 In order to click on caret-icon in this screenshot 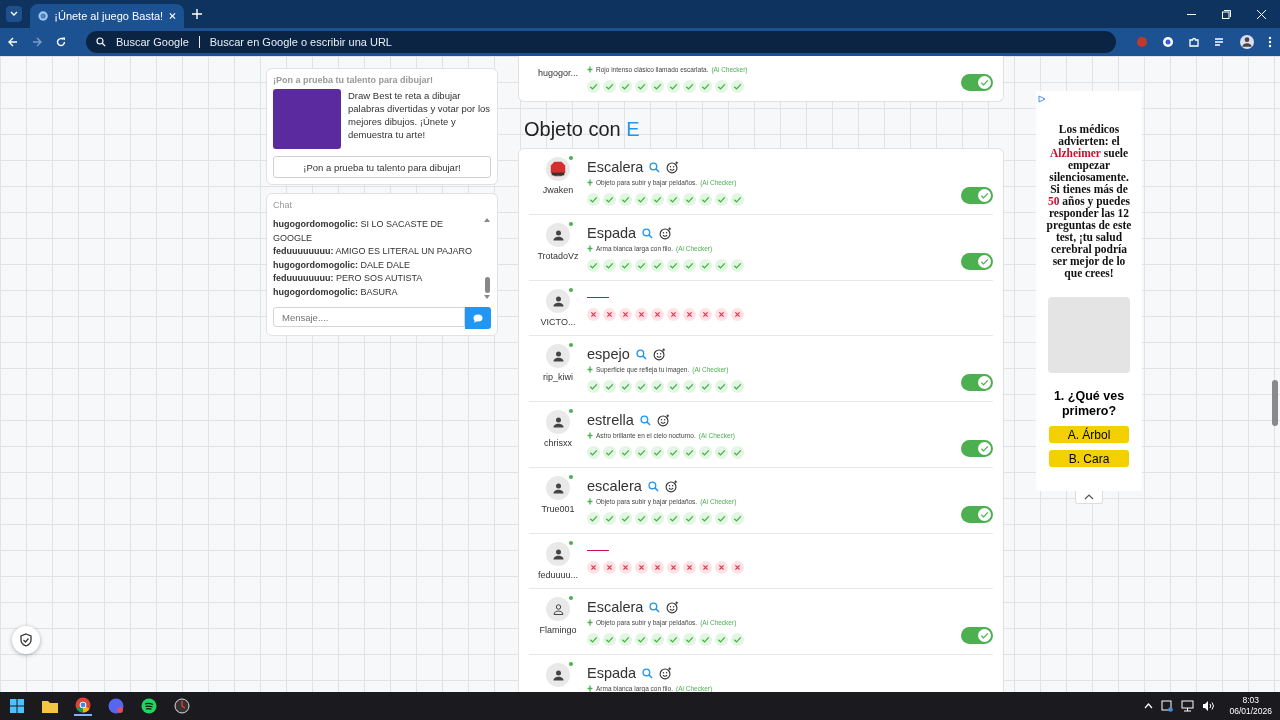, I will do `click(1149, 706)`.